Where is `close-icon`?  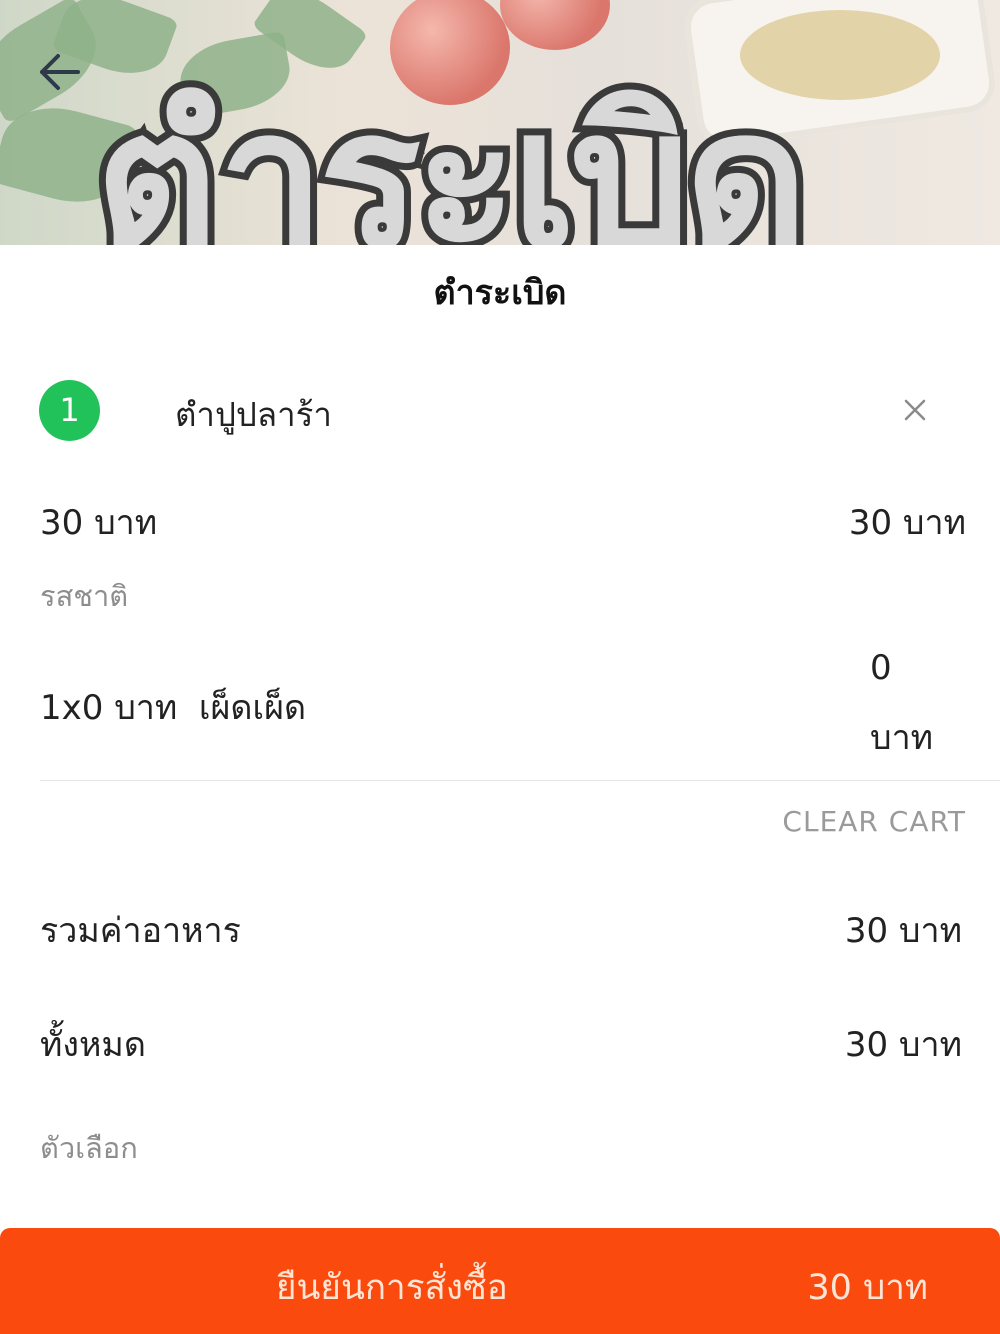 close-icon is located at coordinates (915, 410).